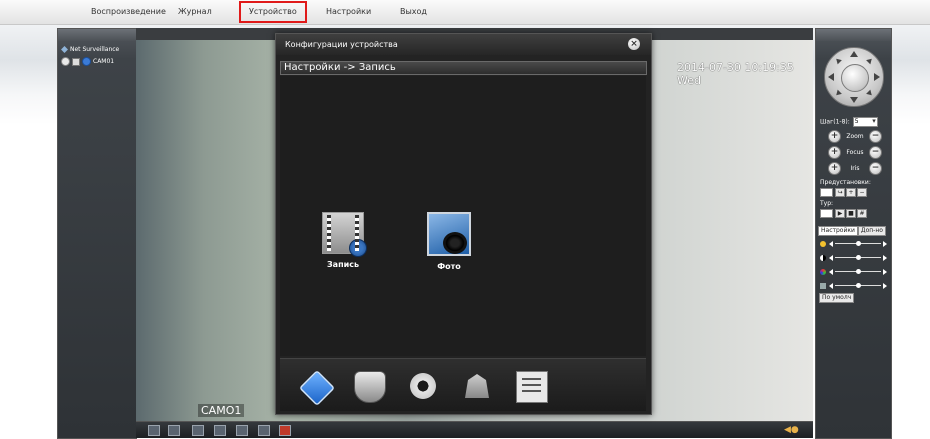 The height and width of the screenshot is (439, 930). I want to click on record-settings-icon, so click(317, 388).